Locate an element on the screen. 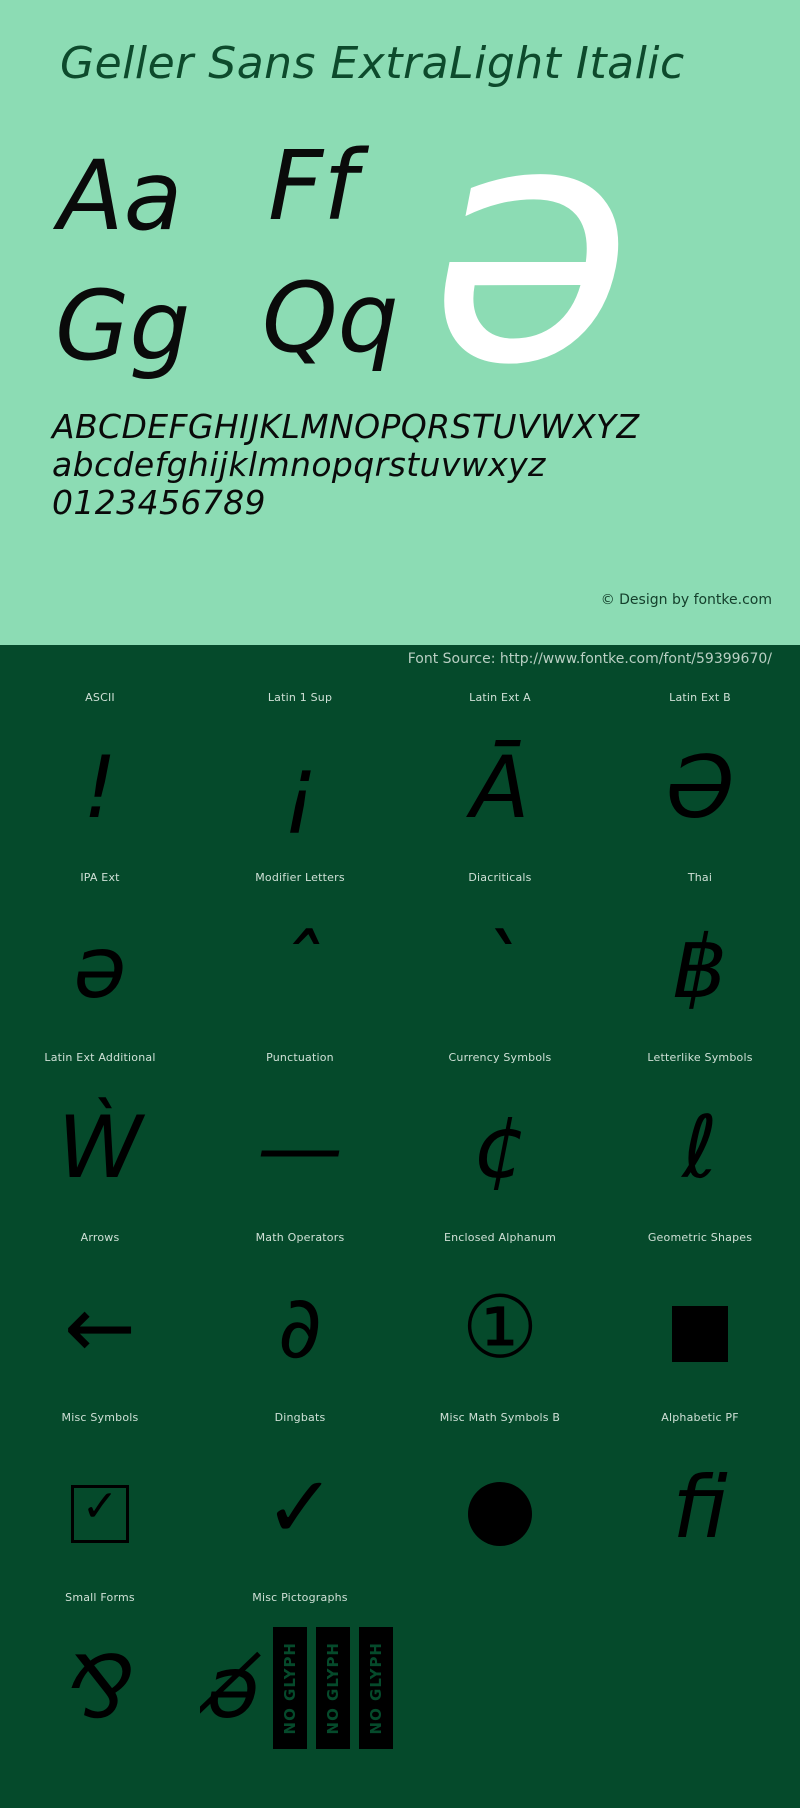  glyph-sample: ` is located at coordinates (500, 968).